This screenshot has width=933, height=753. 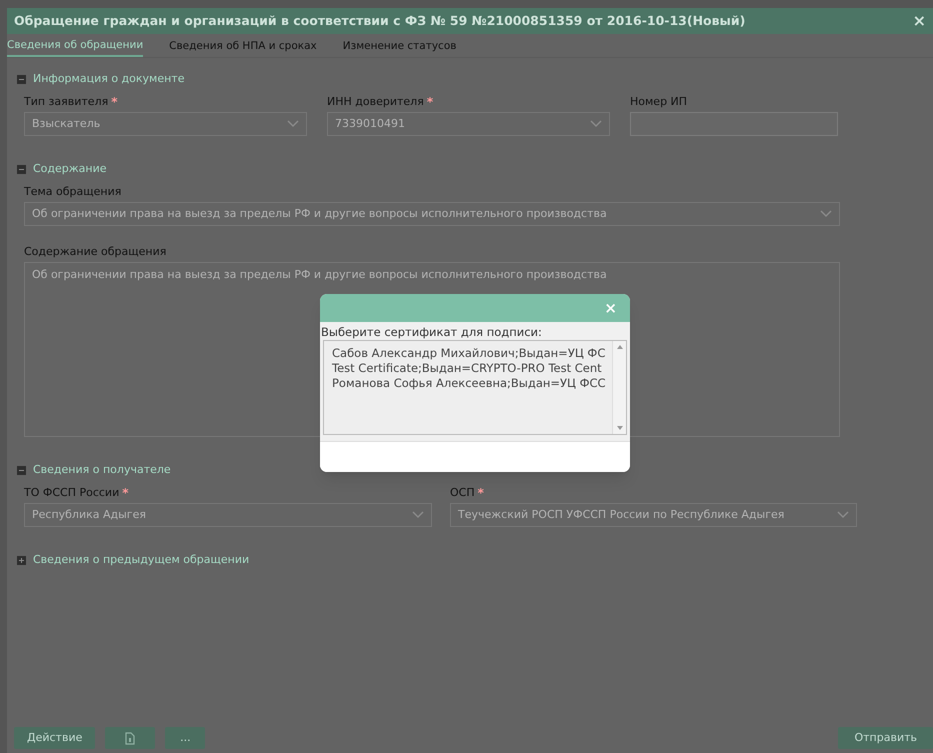 What do you see at coordinates (885, 738) in the screenshot?
I see `send-button: Отправить` at bounding box center [885, 738].